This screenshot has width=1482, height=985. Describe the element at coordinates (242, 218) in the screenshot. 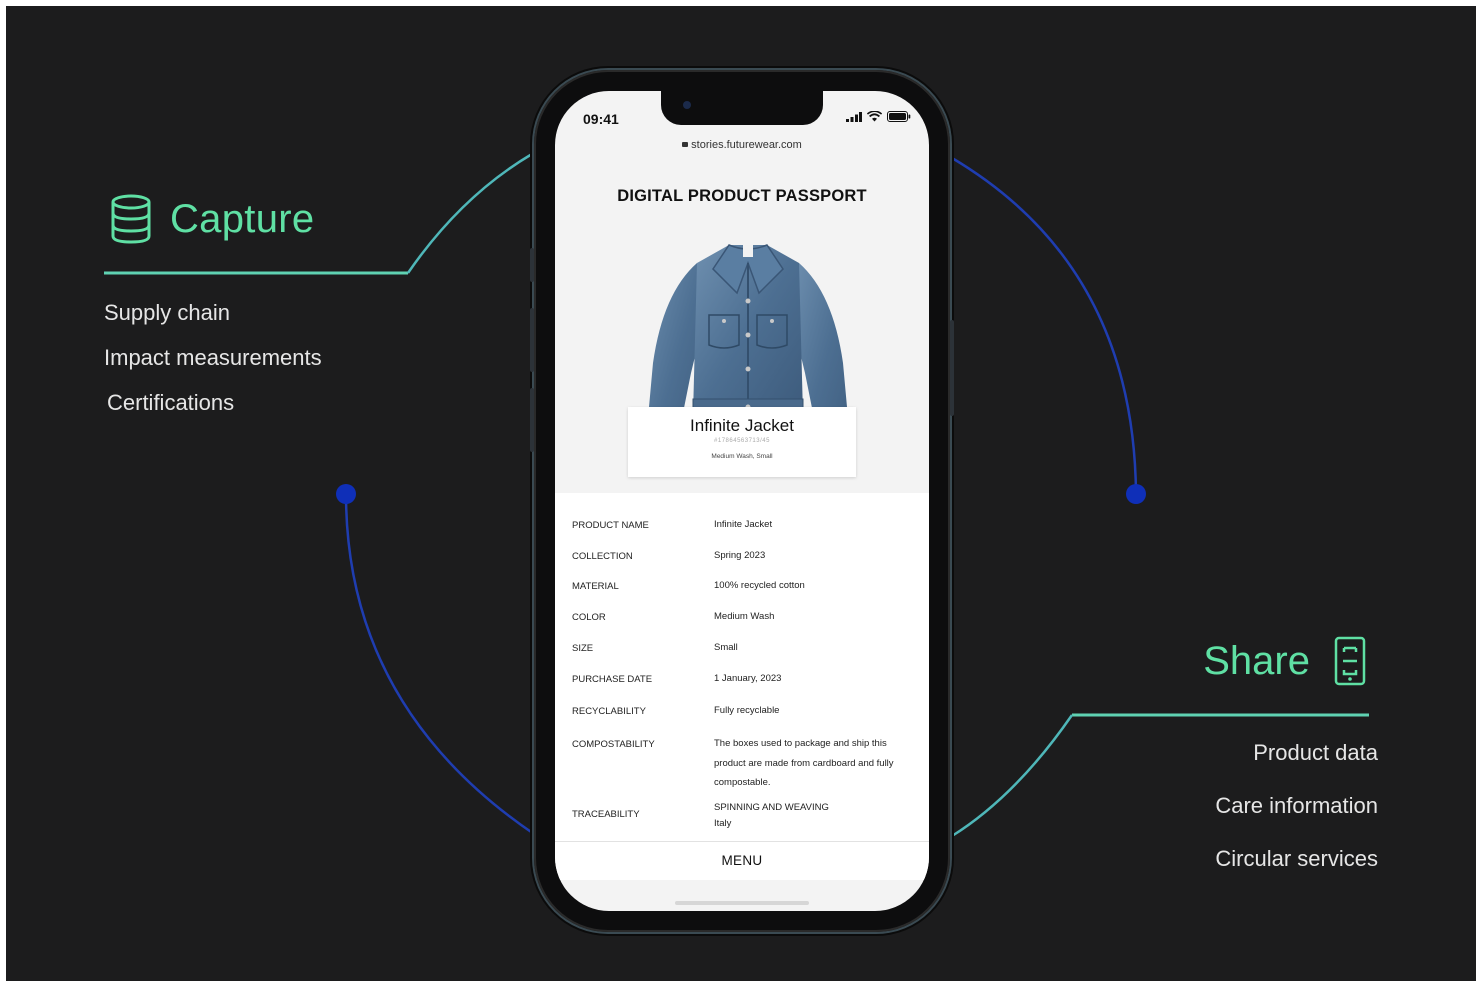

I see `capture-title: Capture` at that location.